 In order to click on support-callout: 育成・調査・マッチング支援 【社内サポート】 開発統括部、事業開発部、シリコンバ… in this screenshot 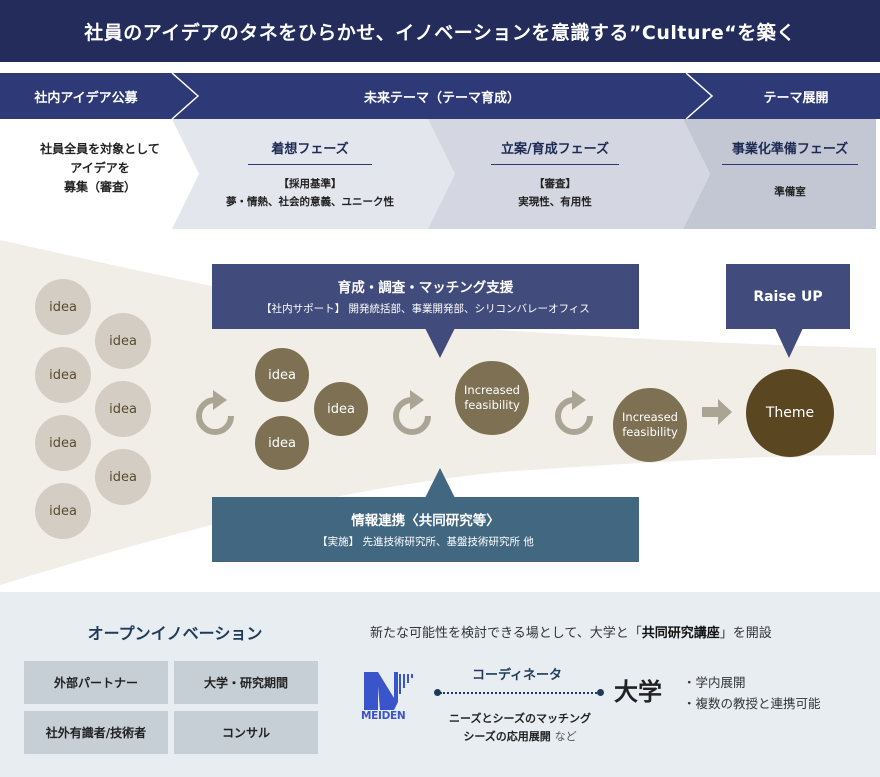, I will do `click(425, 296)`.